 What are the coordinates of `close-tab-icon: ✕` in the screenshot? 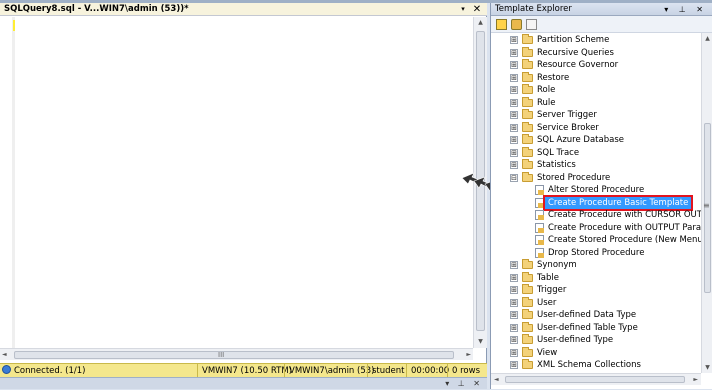 It's located at (477, 9).